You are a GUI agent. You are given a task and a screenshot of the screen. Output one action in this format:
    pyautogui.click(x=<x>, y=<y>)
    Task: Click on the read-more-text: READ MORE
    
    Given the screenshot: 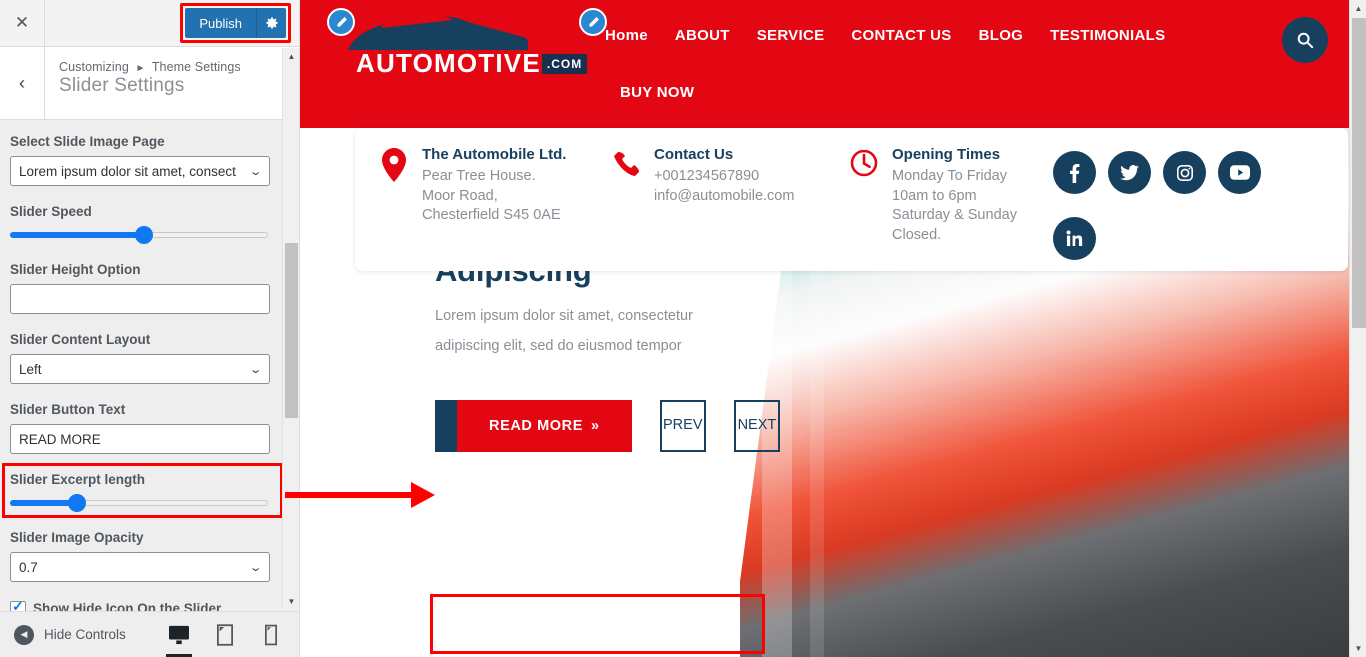 What is the action you would take?
    pyautogui.click(x=536, y=425)
    